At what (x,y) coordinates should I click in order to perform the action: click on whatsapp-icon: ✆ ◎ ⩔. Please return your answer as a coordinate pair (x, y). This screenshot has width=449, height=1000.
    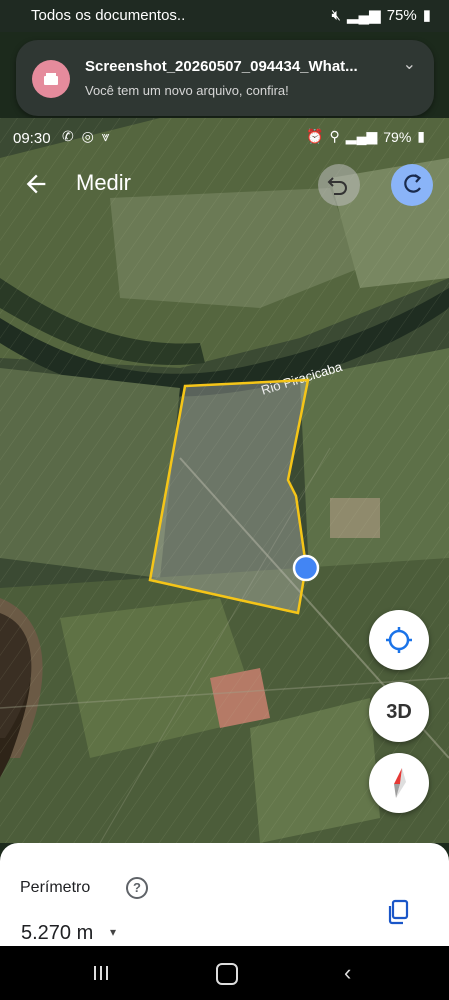
    Looking at the image, I should click on (87, 136).